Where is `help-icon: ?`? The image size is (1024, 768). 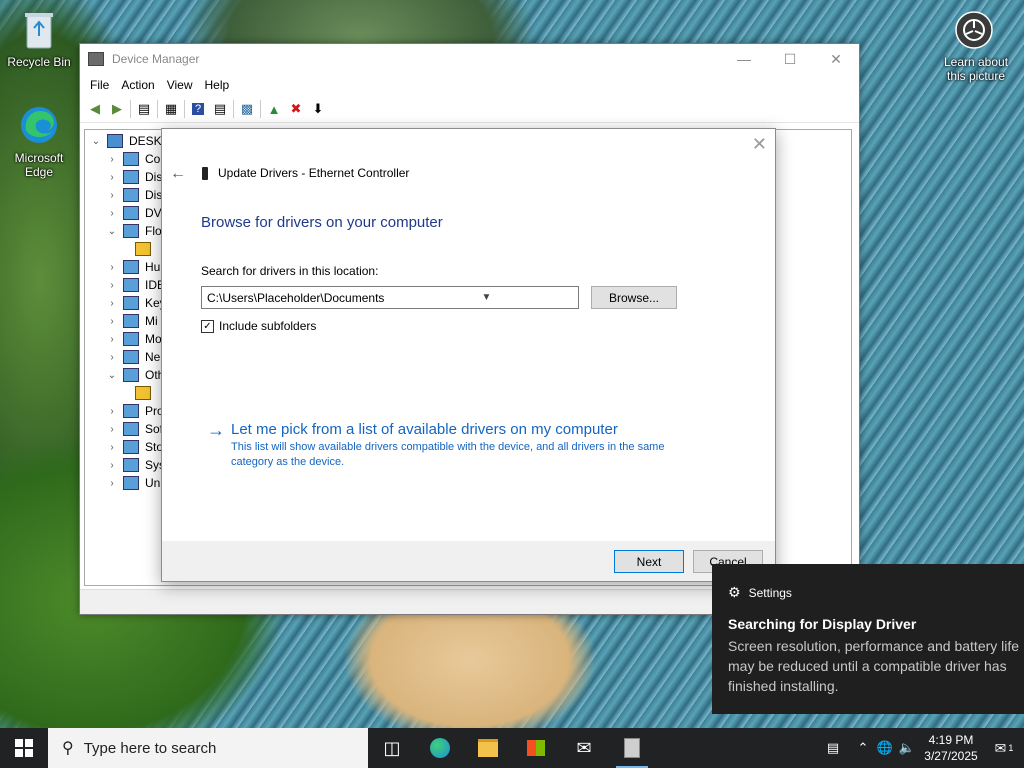
help-icon: ? is located at coordinates (198, 109).